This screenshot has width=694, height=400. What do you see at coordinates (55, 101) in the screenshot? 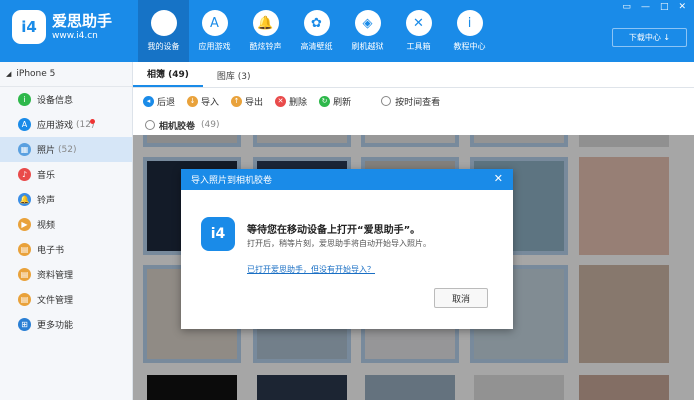
I see `sidebar-item-label: 设备信息` at bounding box center [55, 101].